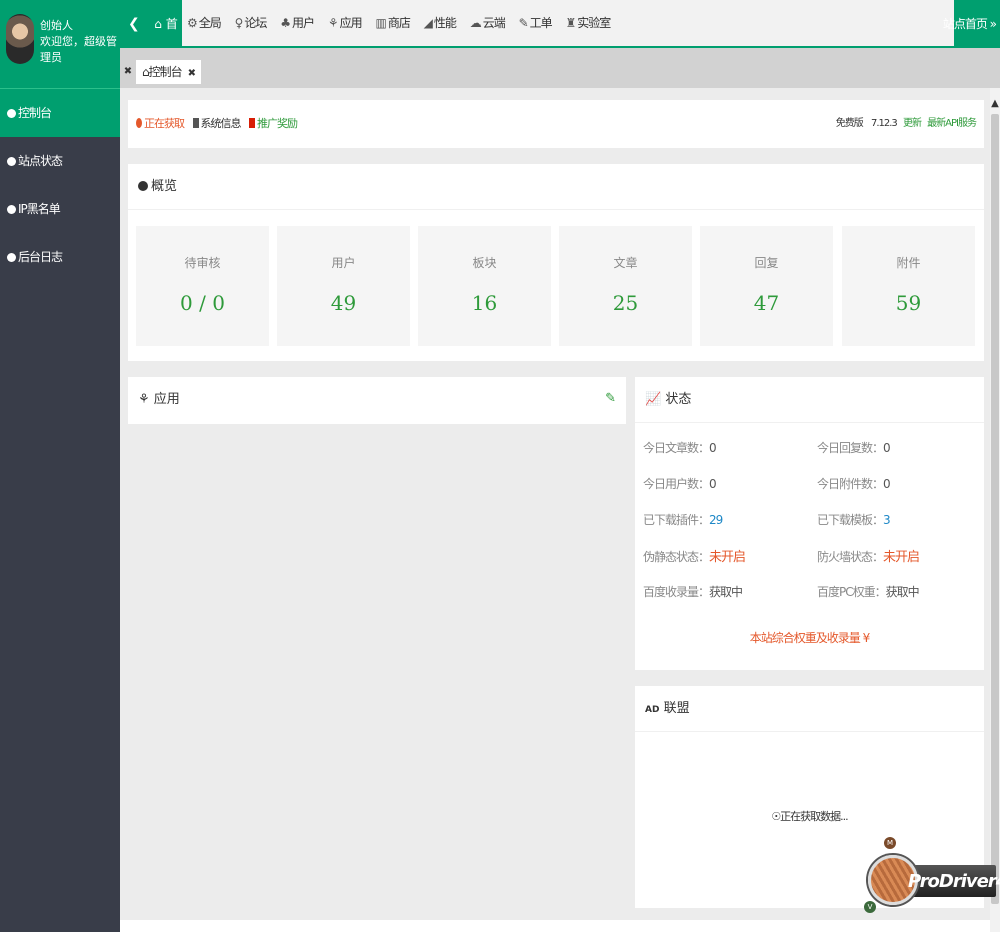 This screenshot has height=932, width=1000. What do you see at coordinates (60, 161) in the screenshot?
I see `sidebar-item-site-status: 站点状态` at bounding box center [60, 161].